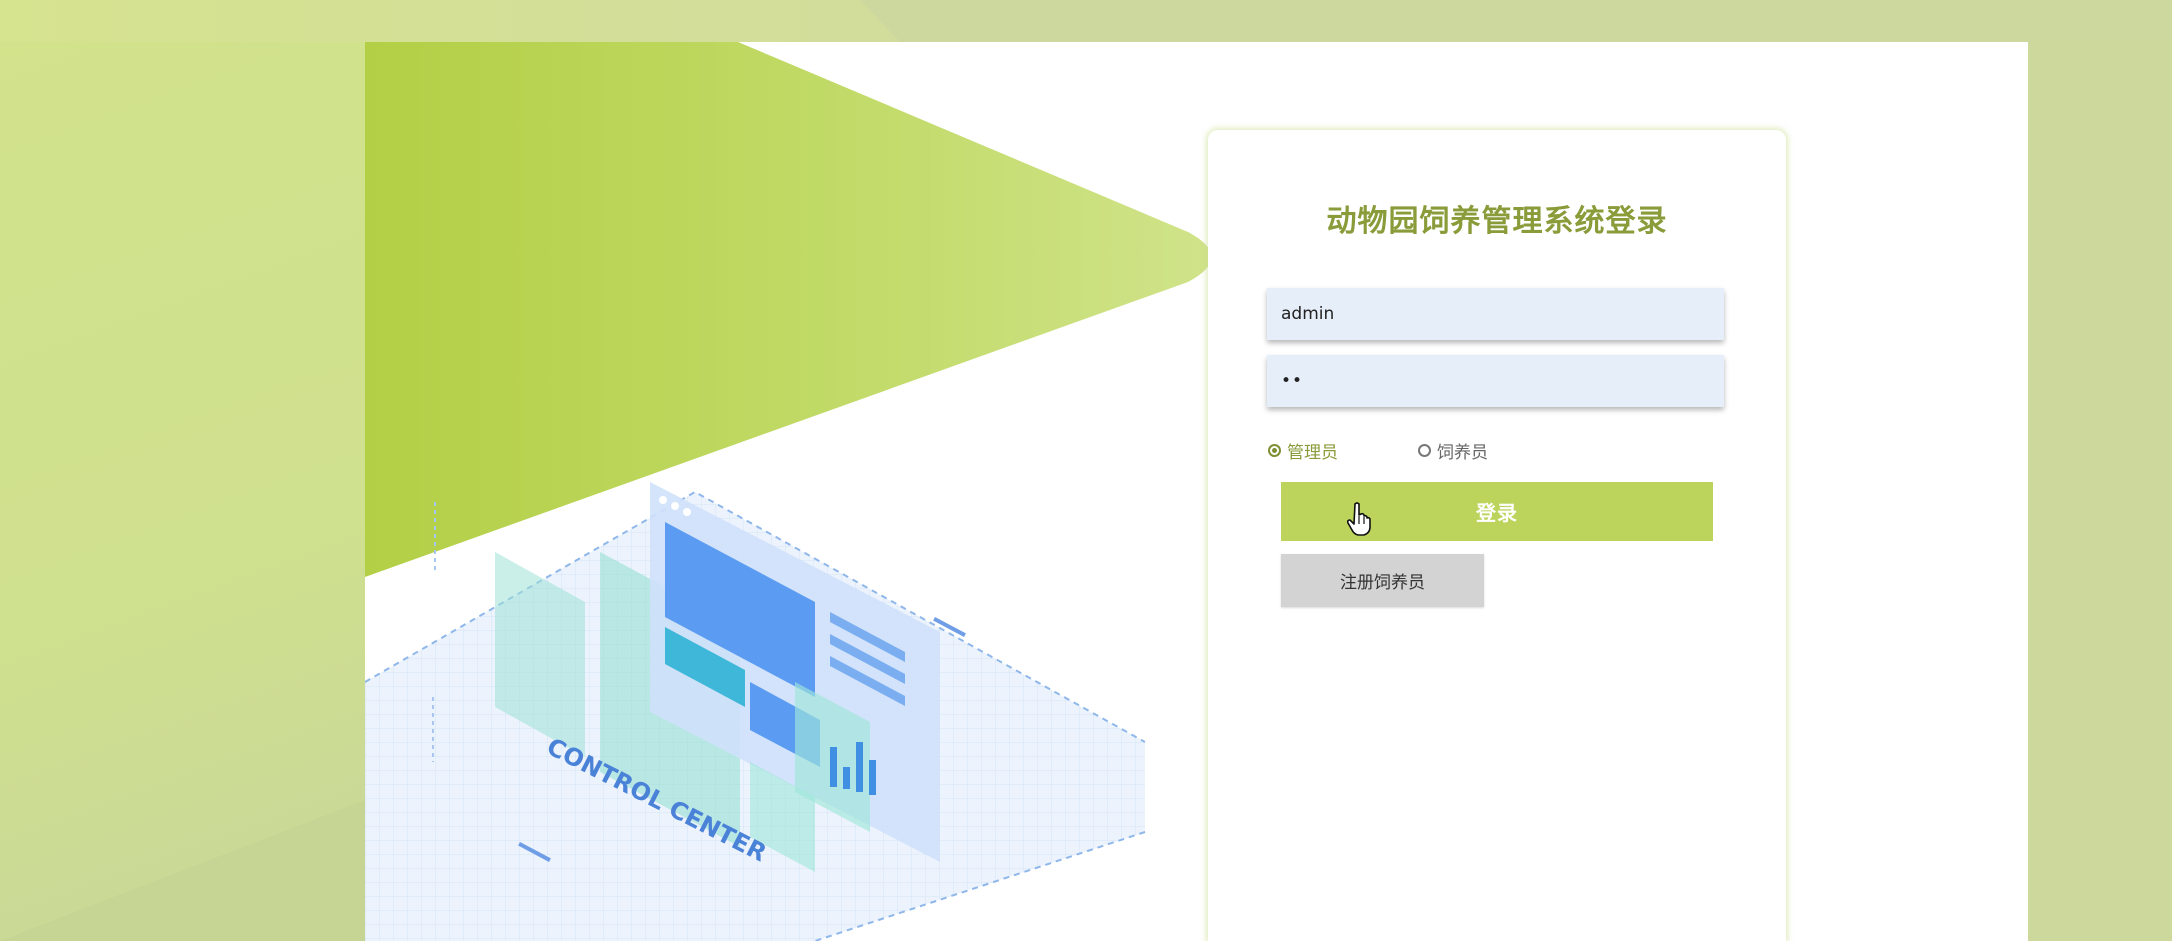 This screenshot has width=2172, height=941. I want to click on login-title: 动物园饲养管理系统登录, so click(1497, 221).